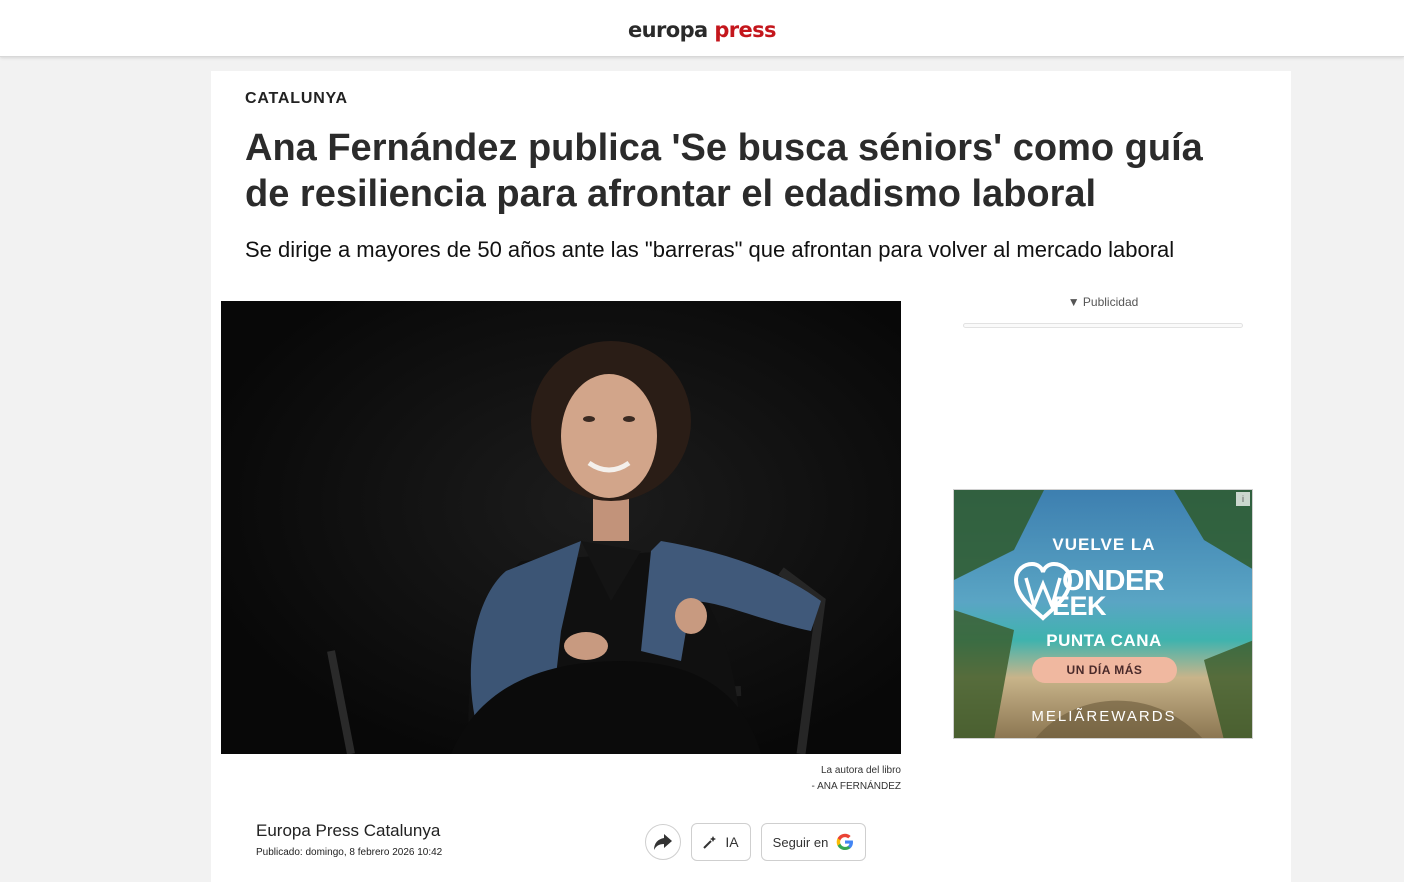  I want to click on ad-placeholder-bar, so click(1103, 325).